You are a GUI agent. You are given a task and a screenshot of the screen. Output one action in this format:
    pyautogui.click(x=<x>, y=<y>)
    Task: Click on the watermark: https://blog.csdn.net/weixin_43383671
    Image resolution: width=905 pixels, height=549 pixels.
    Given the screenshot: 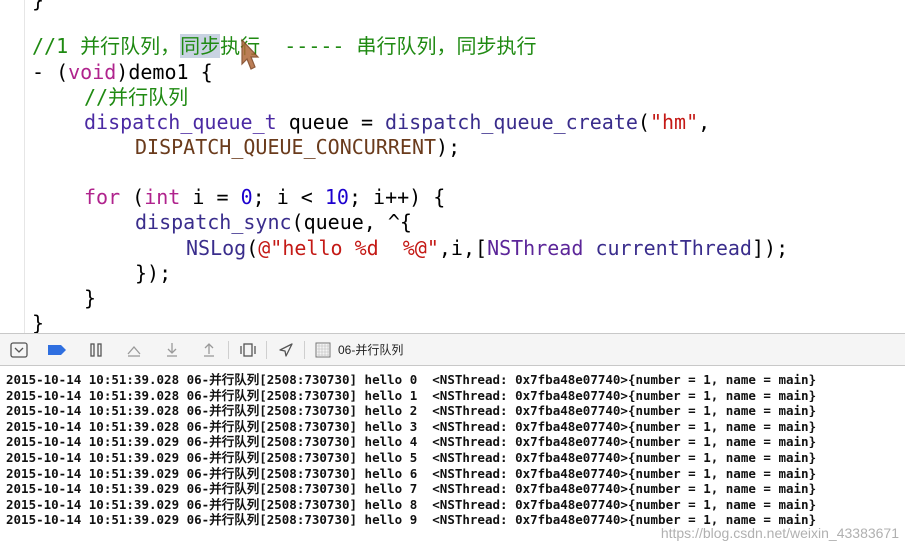 What is the action you would take?
    pyautogui.click(x=779, y=533)
    